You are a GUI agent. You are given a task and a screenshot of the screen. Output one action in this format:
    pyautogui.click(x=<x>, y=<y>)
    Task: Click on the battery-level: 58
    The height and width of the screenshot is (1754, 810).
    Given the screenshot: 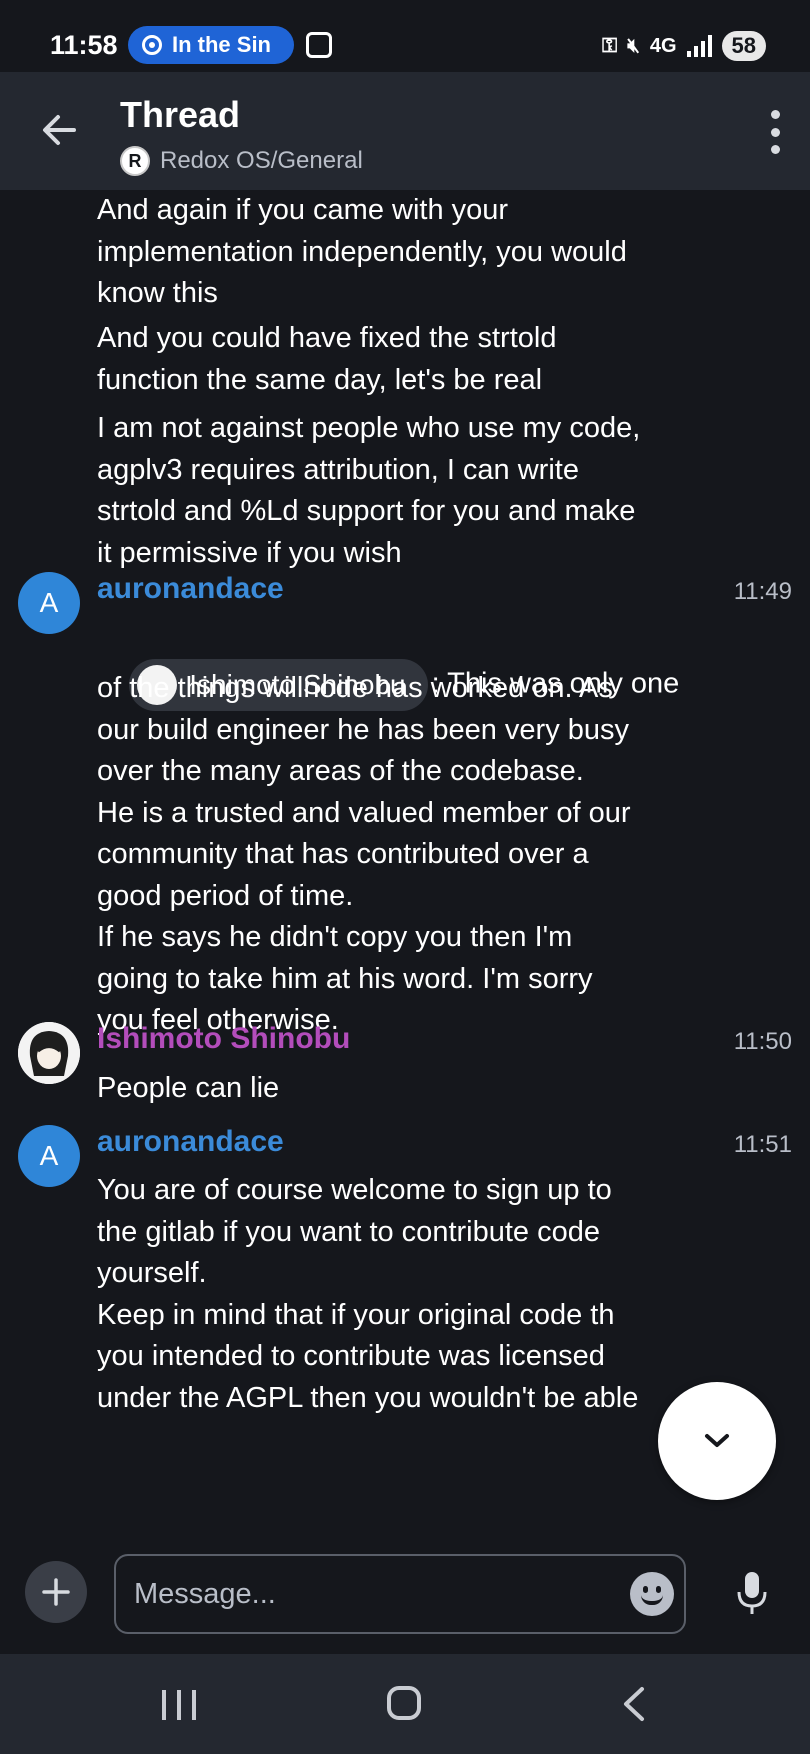 What is the action you would take?
    pyautogui.click(x=743, y=46)
    